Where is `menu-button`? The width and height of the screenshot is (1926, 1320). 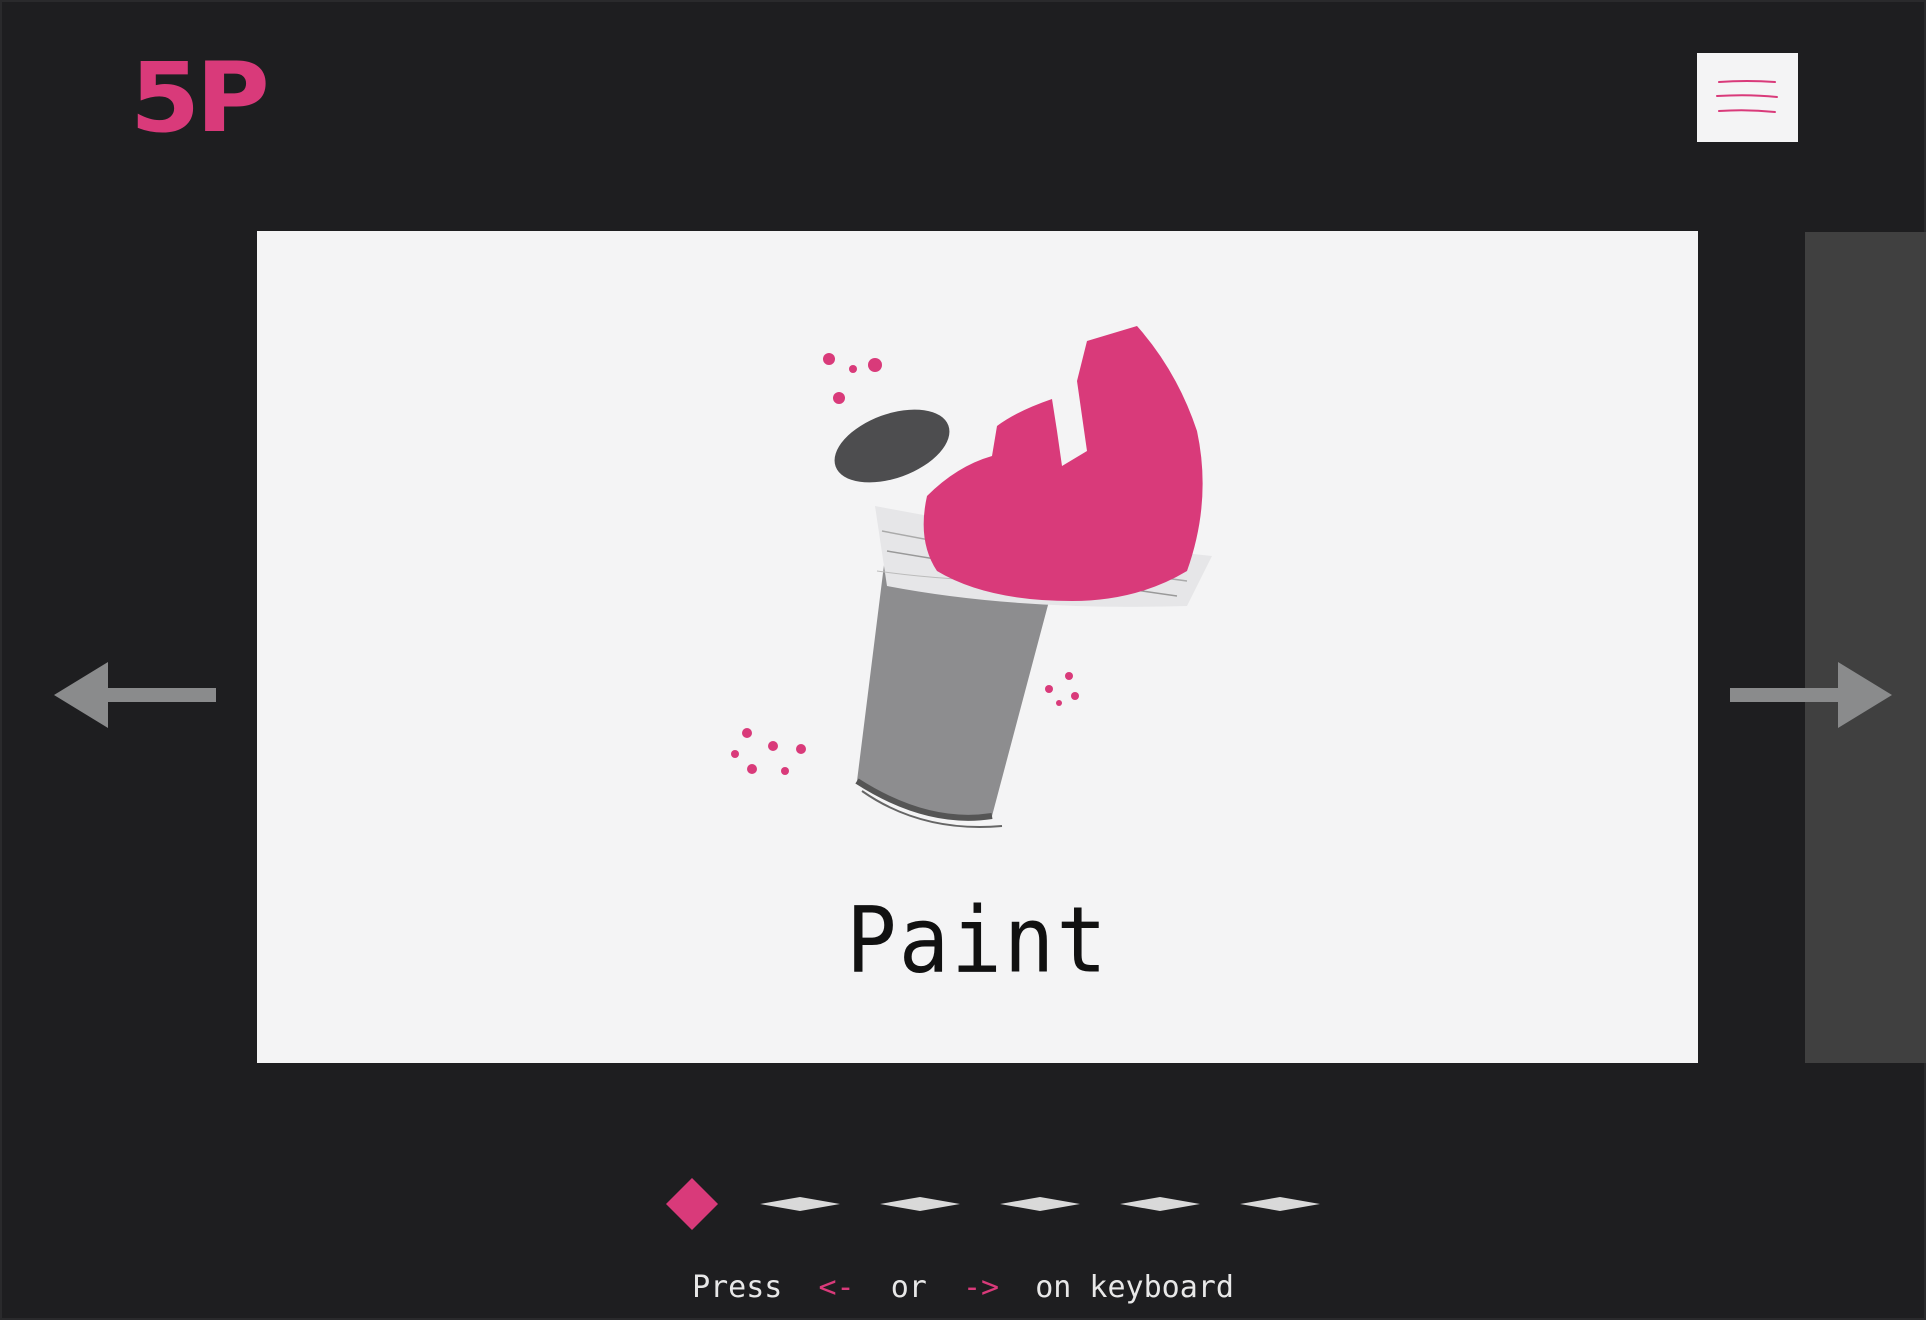
menu-button is located at coordinates (1747, 97).